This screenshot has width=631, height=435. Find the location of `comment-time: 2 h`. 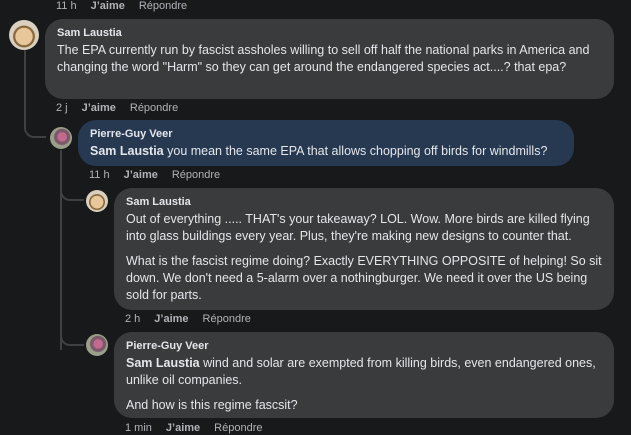

comment-time: 2 h is located at coordinates (132, 319).